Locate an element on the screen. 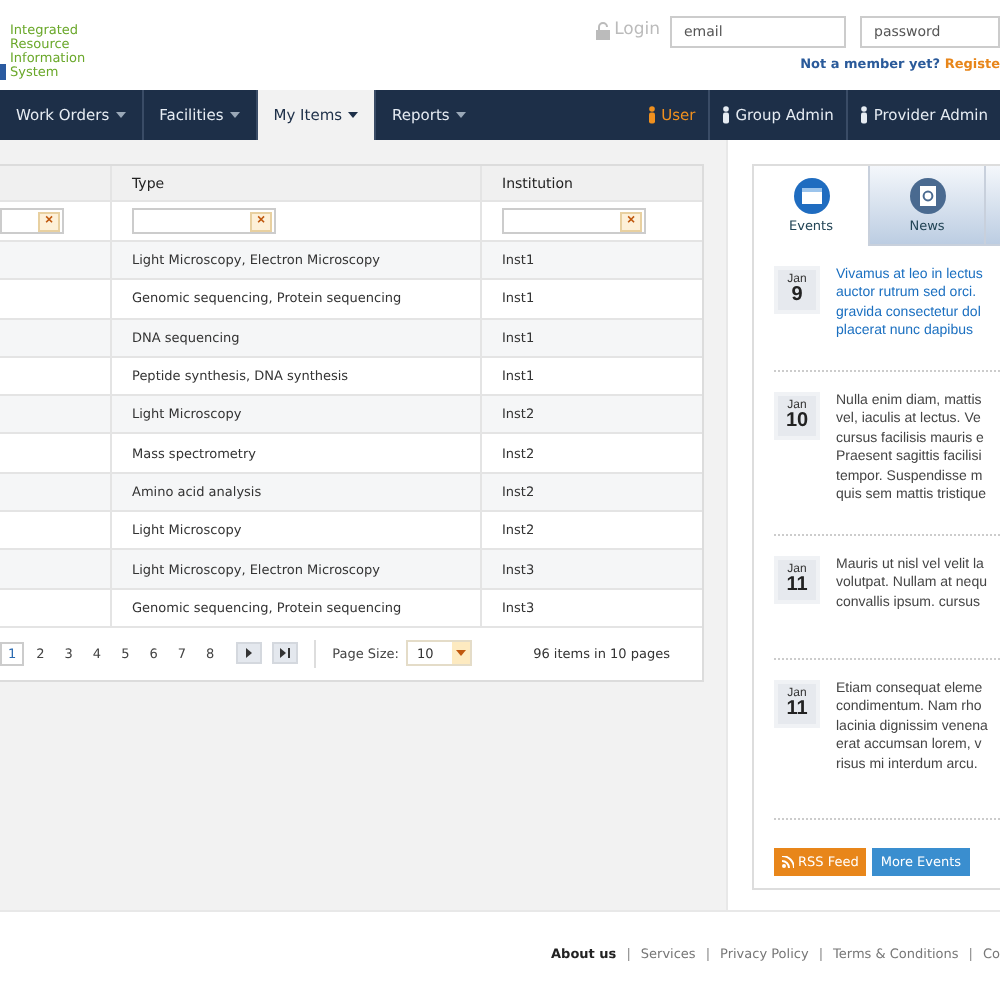 The width and height of the screenshot is (1000, 1000). play-icon is located at coordinates (249, 653).